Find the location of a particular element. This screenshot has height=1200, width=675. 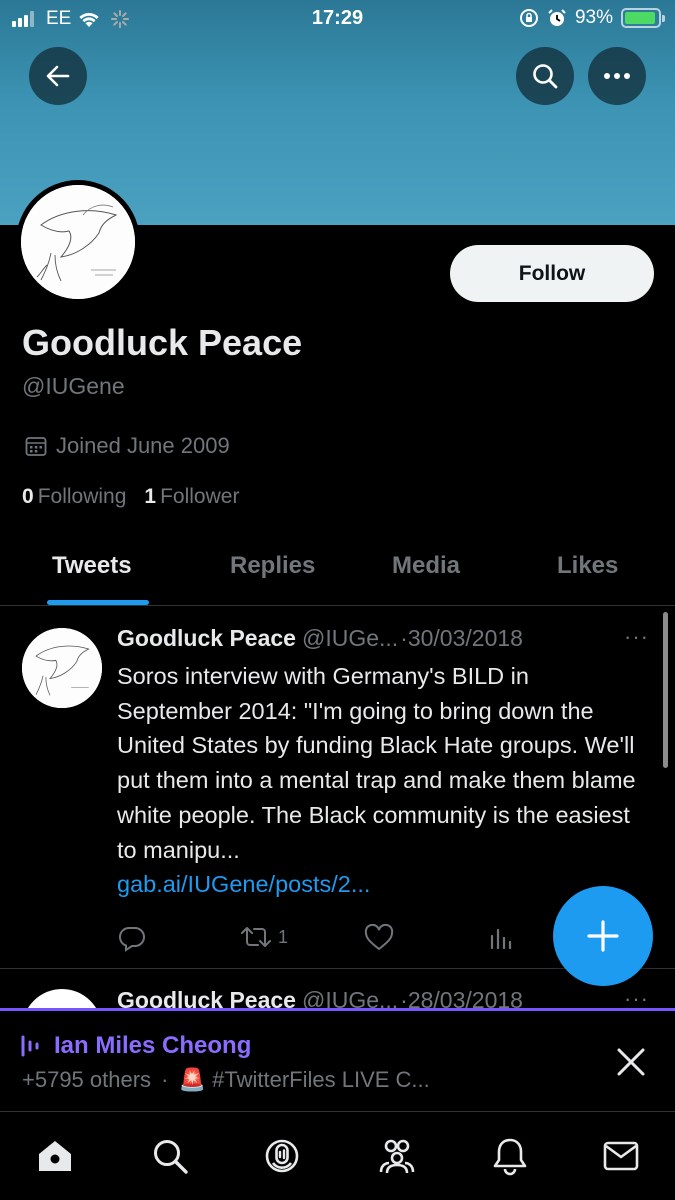

follow-stats: 0 Following 1 Follower is located at coordinates (130, 497).